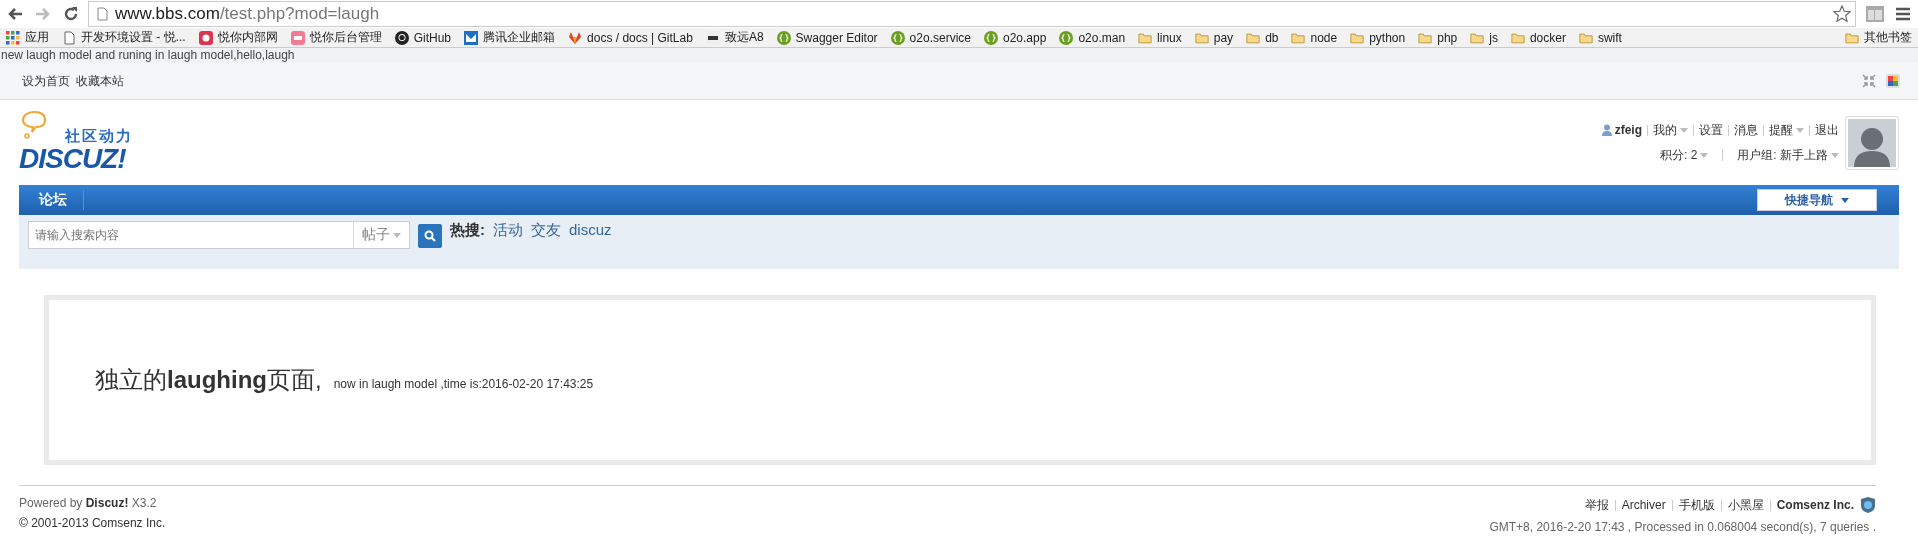 The width and height of the screenshot is (1918, 550). Describe the element at coordinates (508, 230) in the screenshot. I see `hot-search-link: 活动` at that location.